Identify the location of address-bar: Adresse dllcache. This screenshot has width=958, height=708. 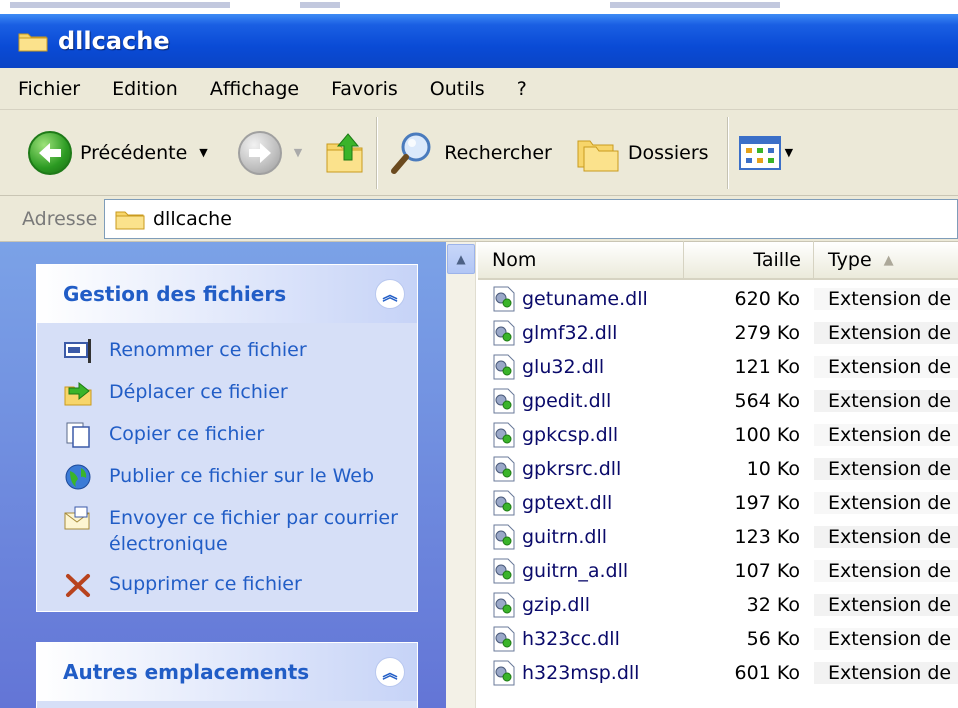
(479, 219).